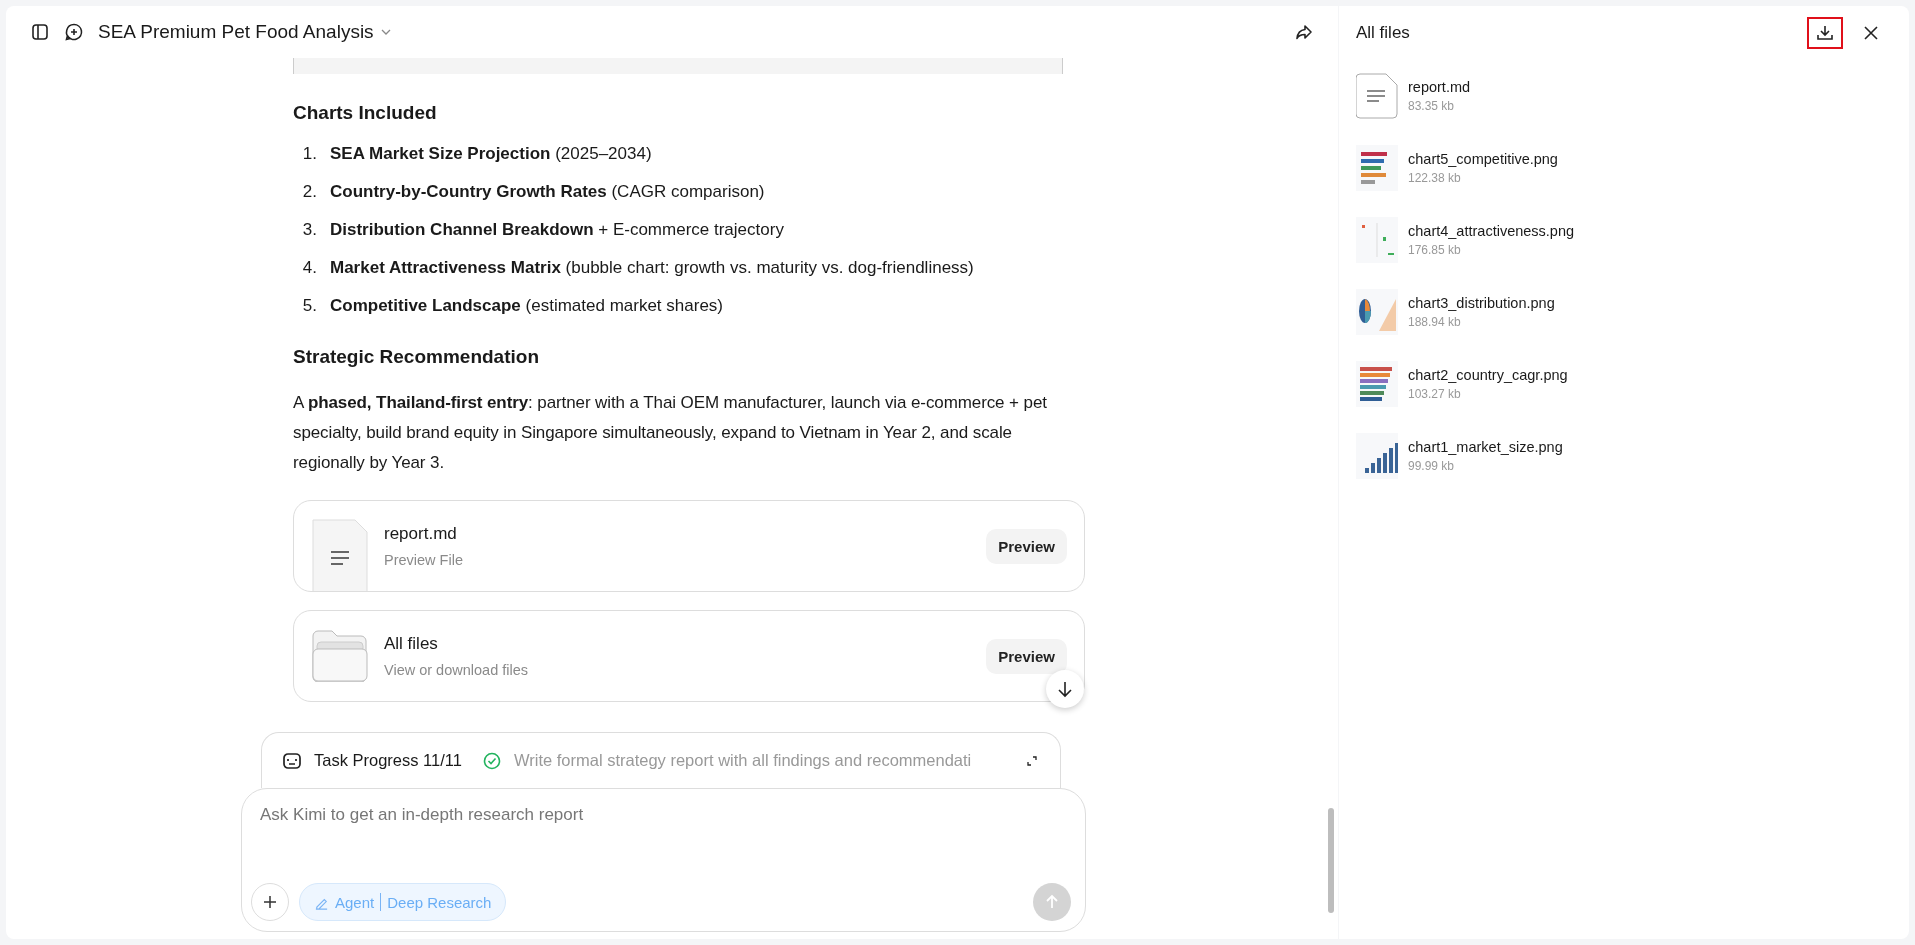  I want to click on task-progress-label: Task Progress 11/11, so click(388, 760).